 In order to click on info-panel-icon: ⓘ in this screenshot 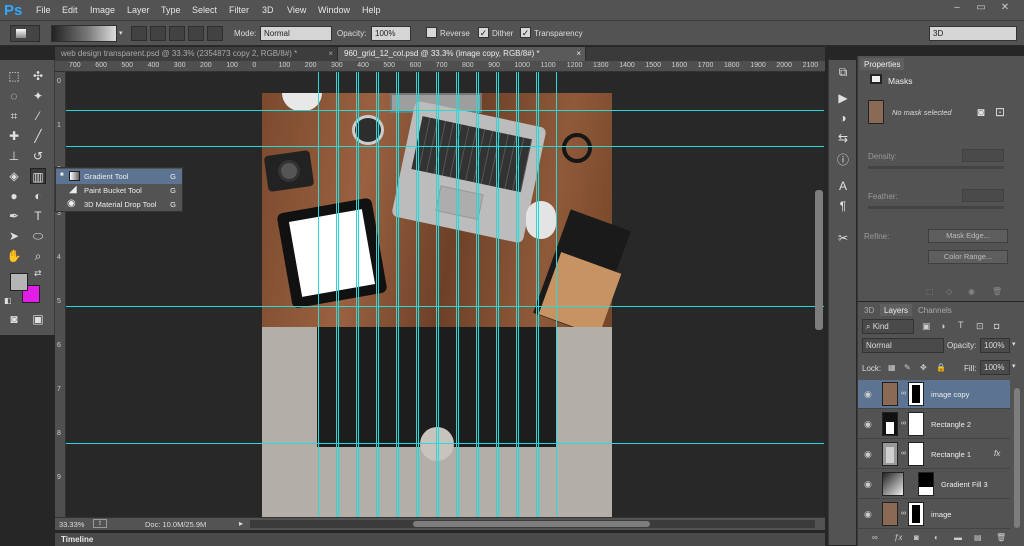, I will do `click(843, 160)`.